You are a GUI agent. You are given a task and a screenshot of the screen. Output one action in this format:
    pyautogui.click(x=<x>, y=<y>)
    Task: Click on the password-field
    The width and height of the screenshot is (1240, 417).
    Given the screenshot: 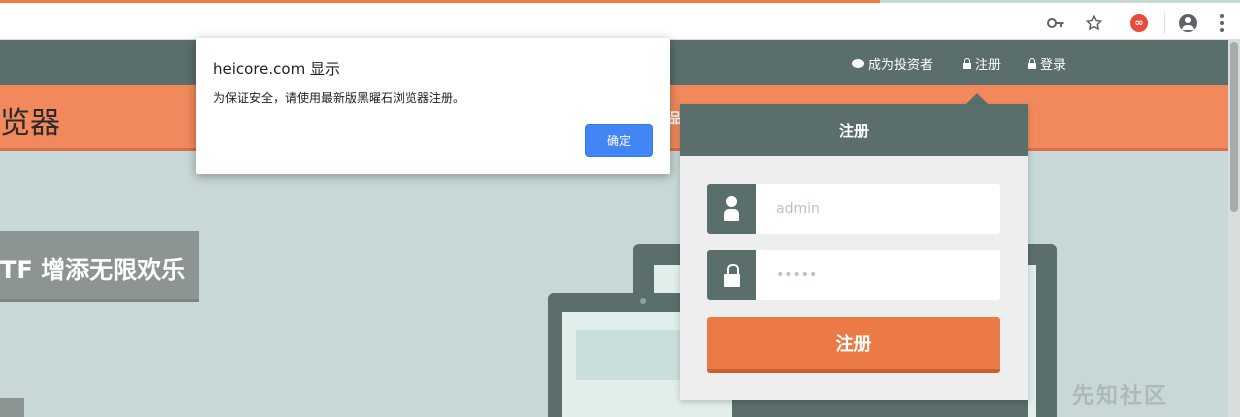 What is the action you would take?
    pyautogui.click(x=853, y=275)
    